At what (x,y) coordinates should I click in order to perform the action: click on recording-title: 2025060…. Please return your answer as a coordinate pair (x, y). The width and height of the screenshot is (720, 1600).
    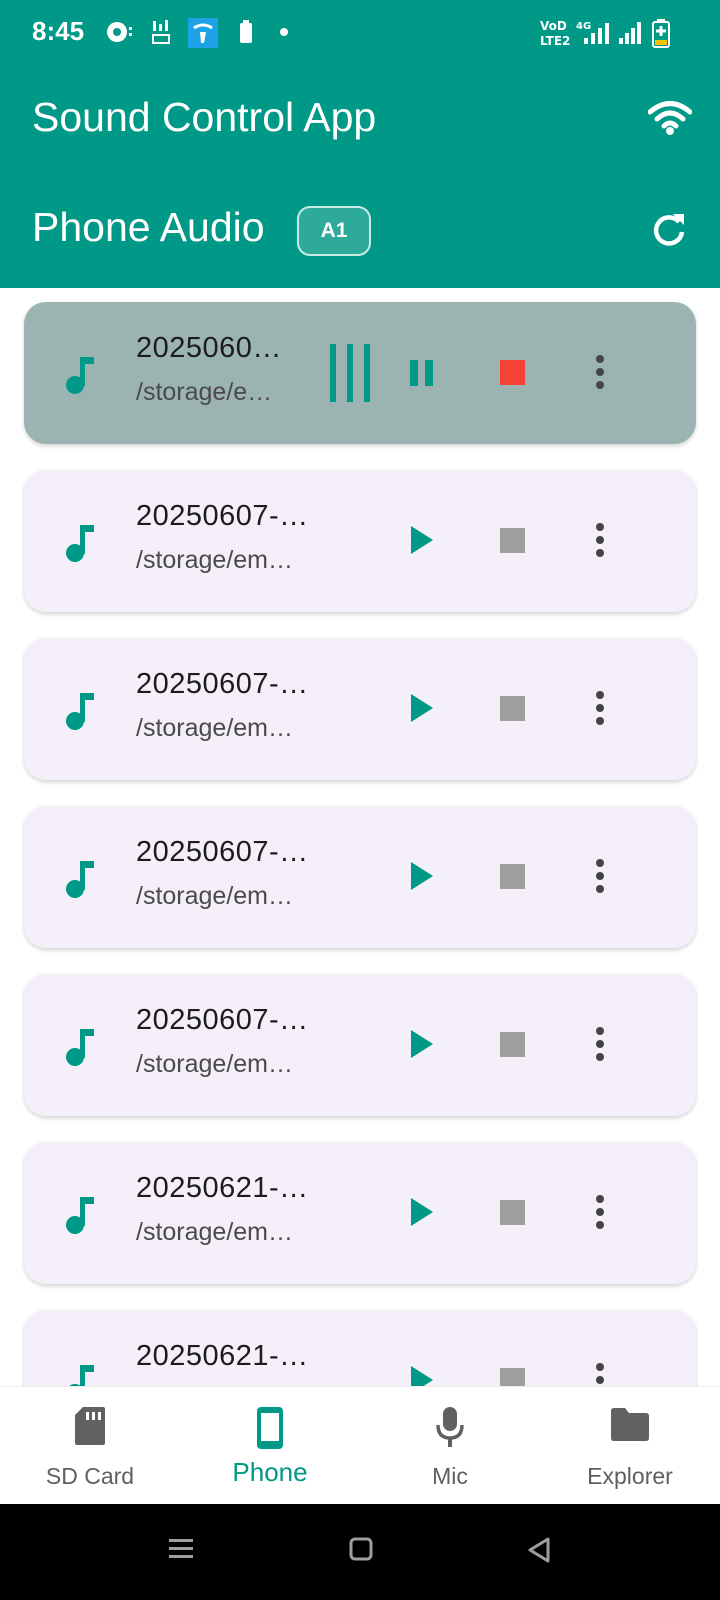
    Looking at the image, I should click on (209, 348).